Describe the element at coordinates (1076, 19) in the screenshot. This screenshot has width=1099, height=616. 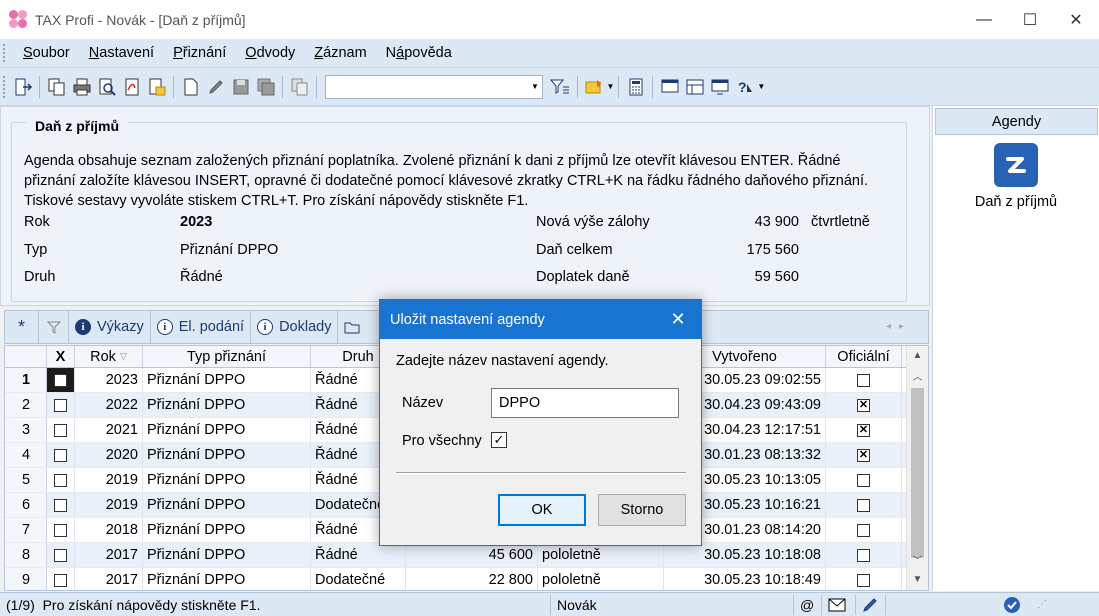
I see `close-button: ✕` at that location.